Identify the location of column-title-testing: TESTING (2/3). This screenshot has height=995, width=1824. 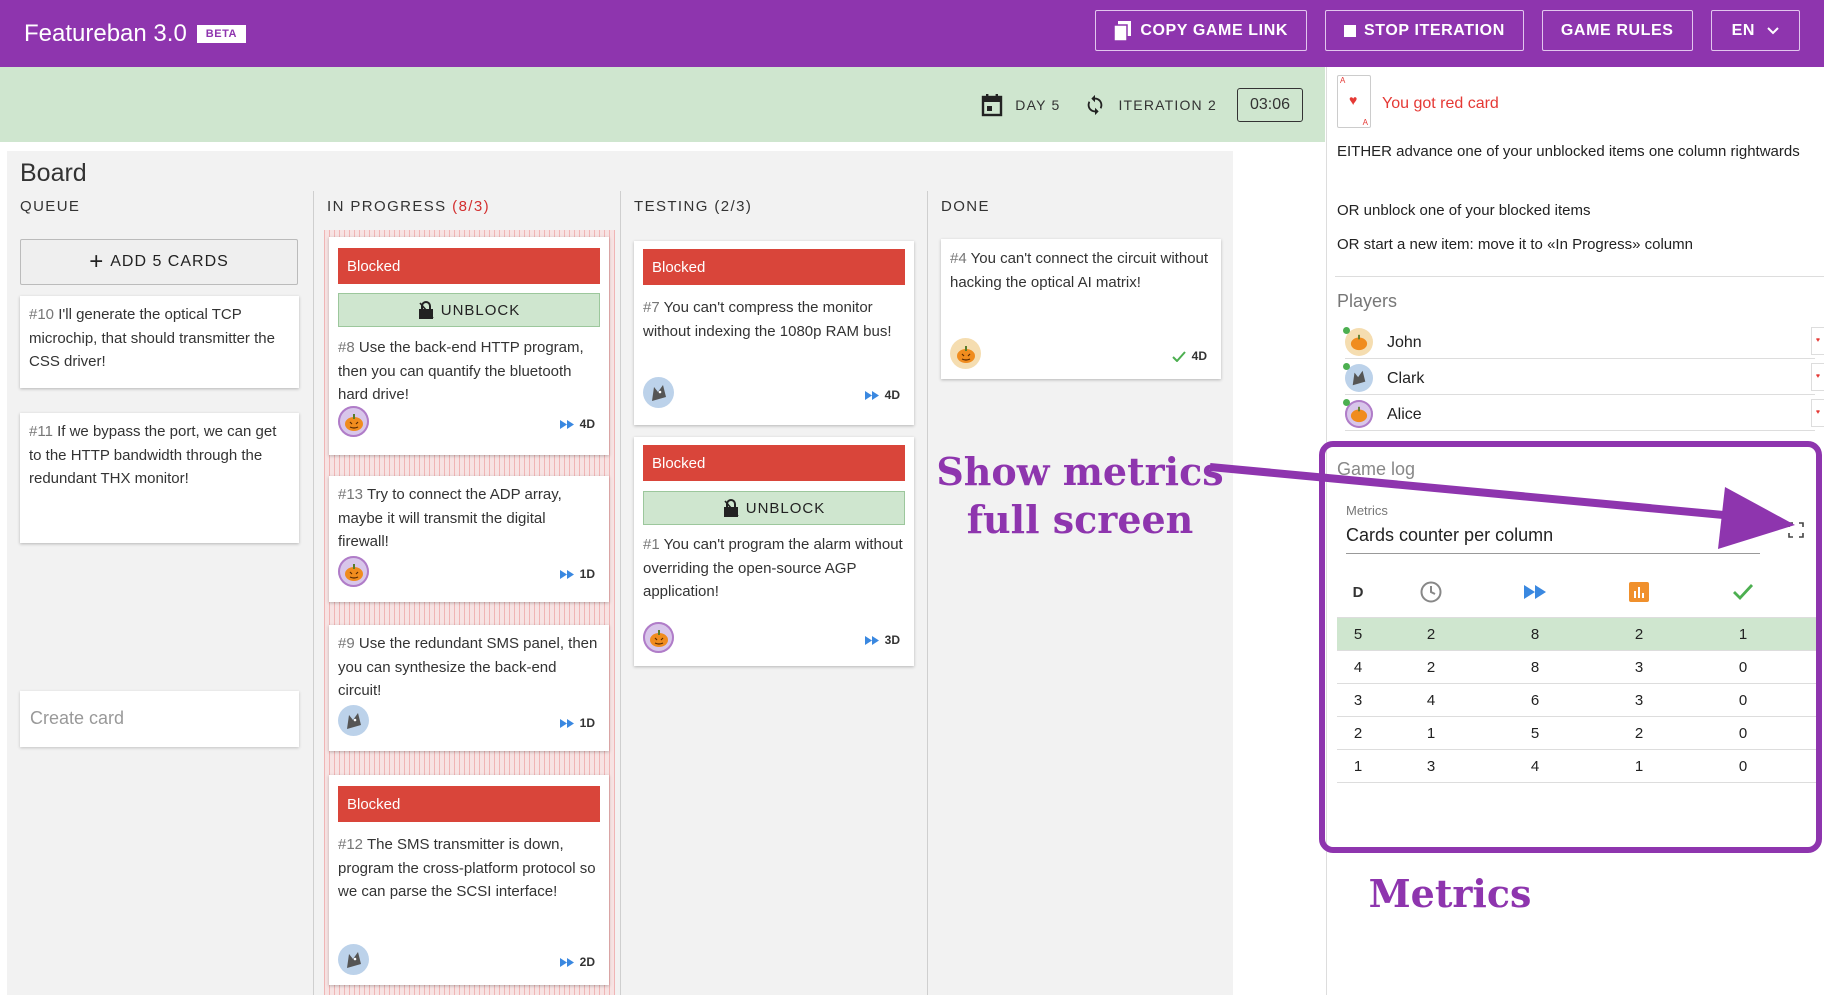
(693, 206).